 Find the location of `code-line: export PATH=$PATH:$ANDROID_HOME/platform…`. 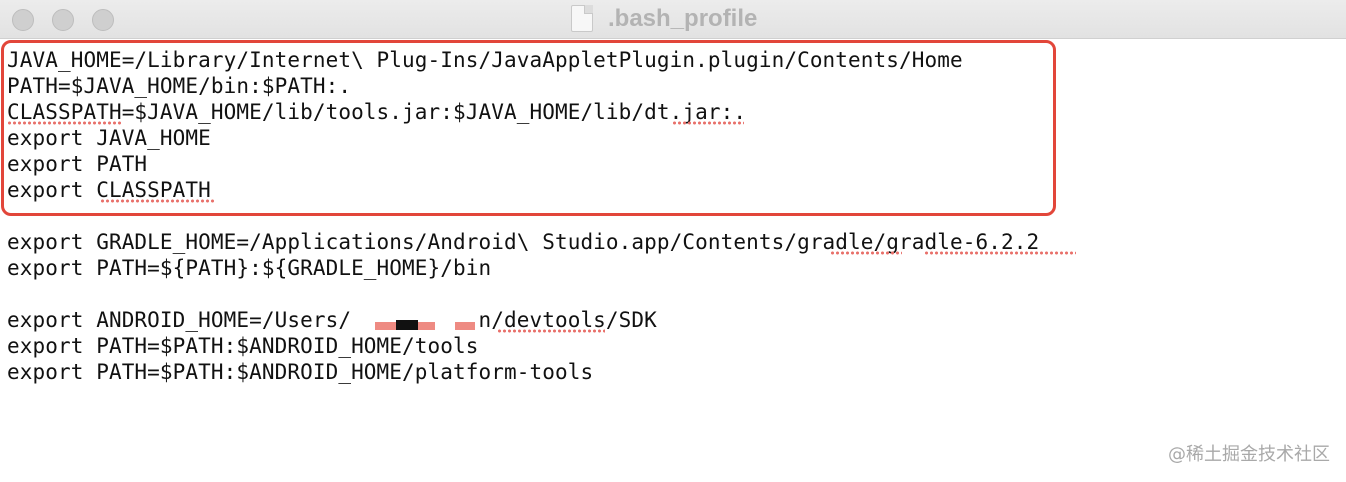

code-line: export PATH=$PATH:$ANDROID_HOME/platform… is located at coordinates (672, 372).